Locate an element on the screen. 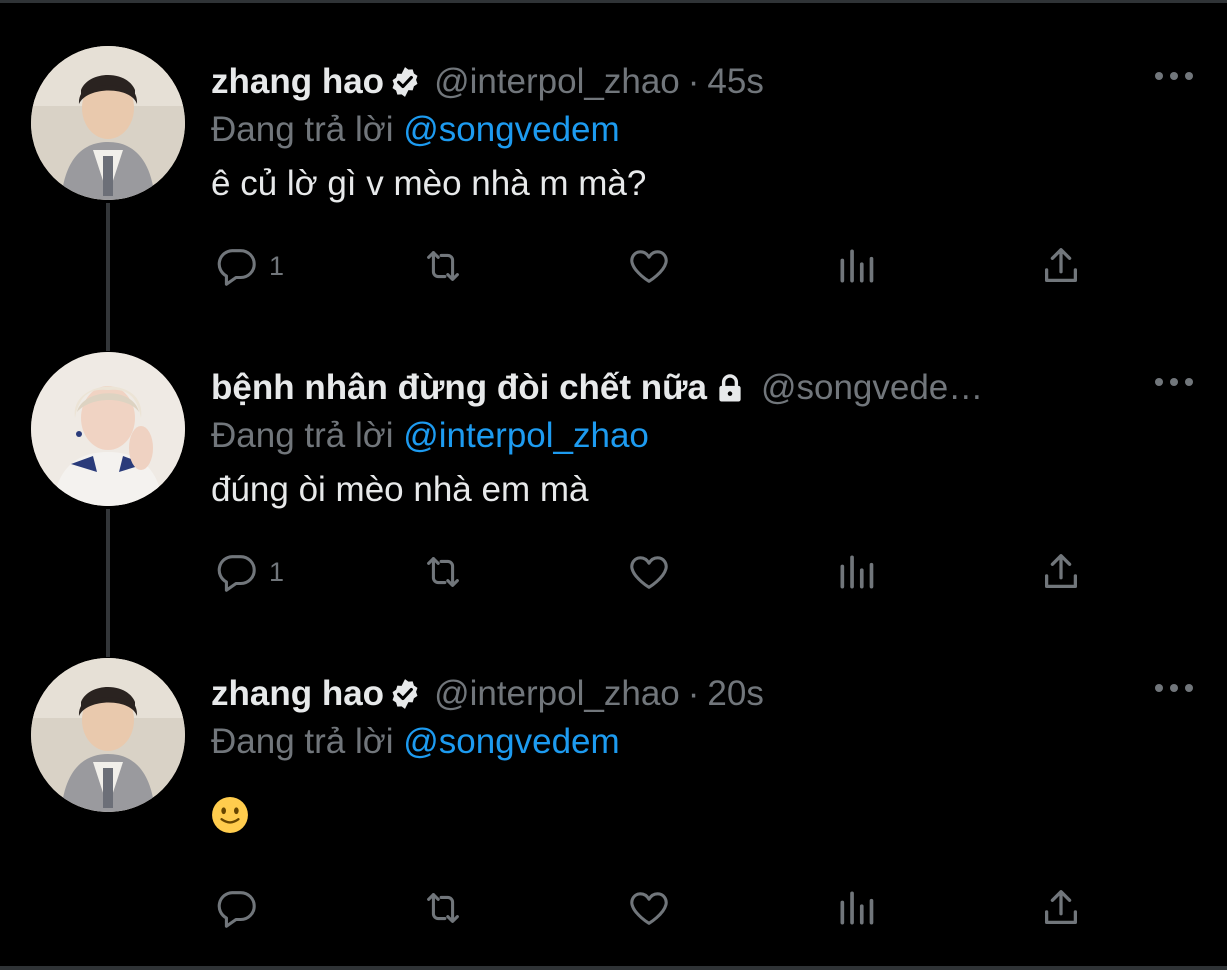  tweet-header: zhang hao @interpol_zhao · 45s is located at coordinates (487, 82).